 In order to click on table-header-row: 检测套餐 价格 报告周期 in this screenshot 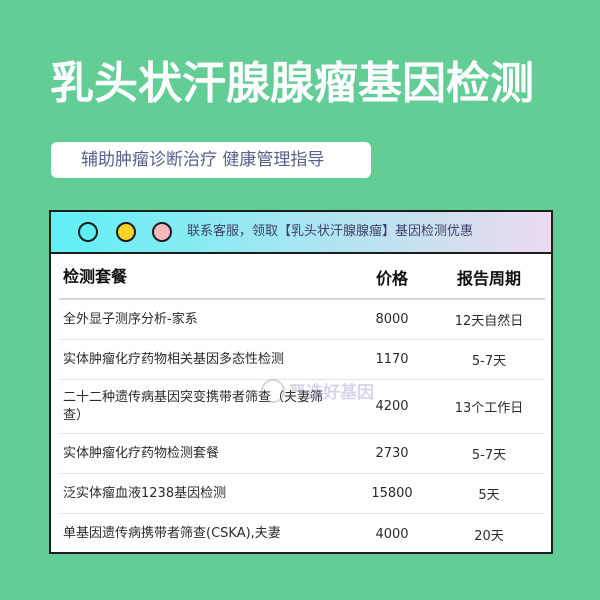, I will do `click(302, 278)`.